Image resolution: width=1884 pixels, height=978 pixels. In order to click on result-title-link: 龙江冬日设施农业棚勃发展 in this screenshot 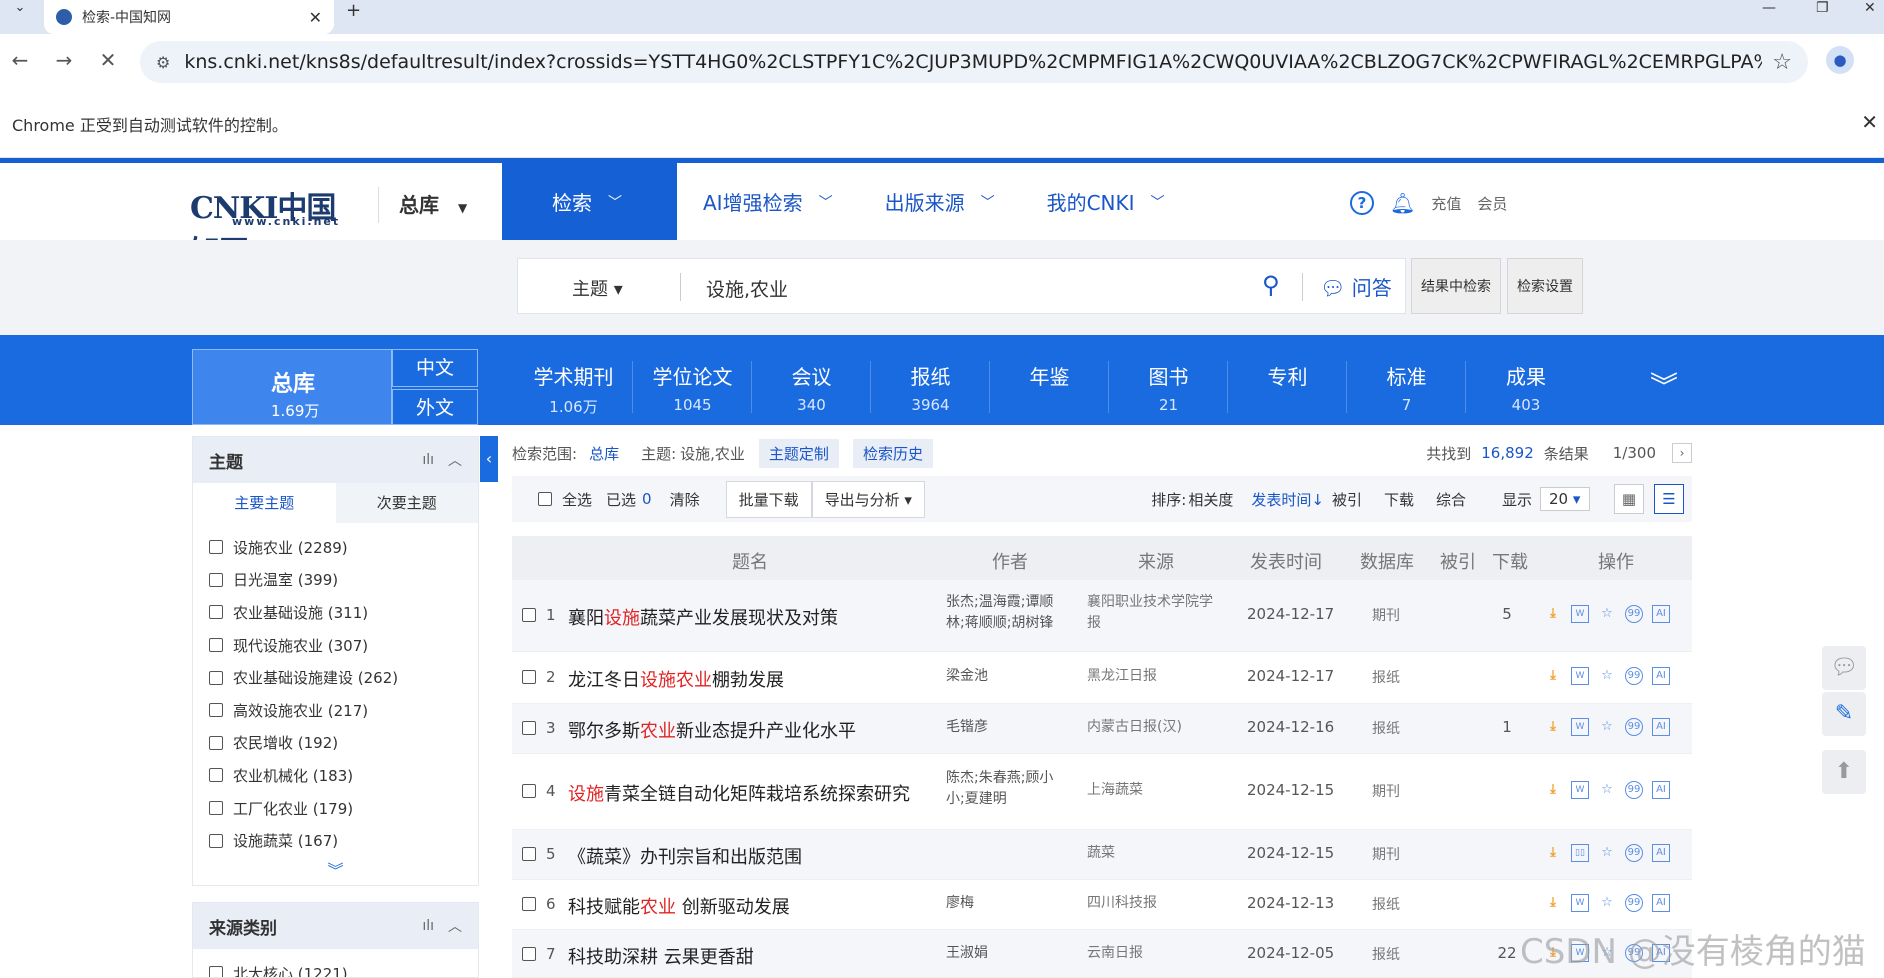, I will do `click(676, 679)`.